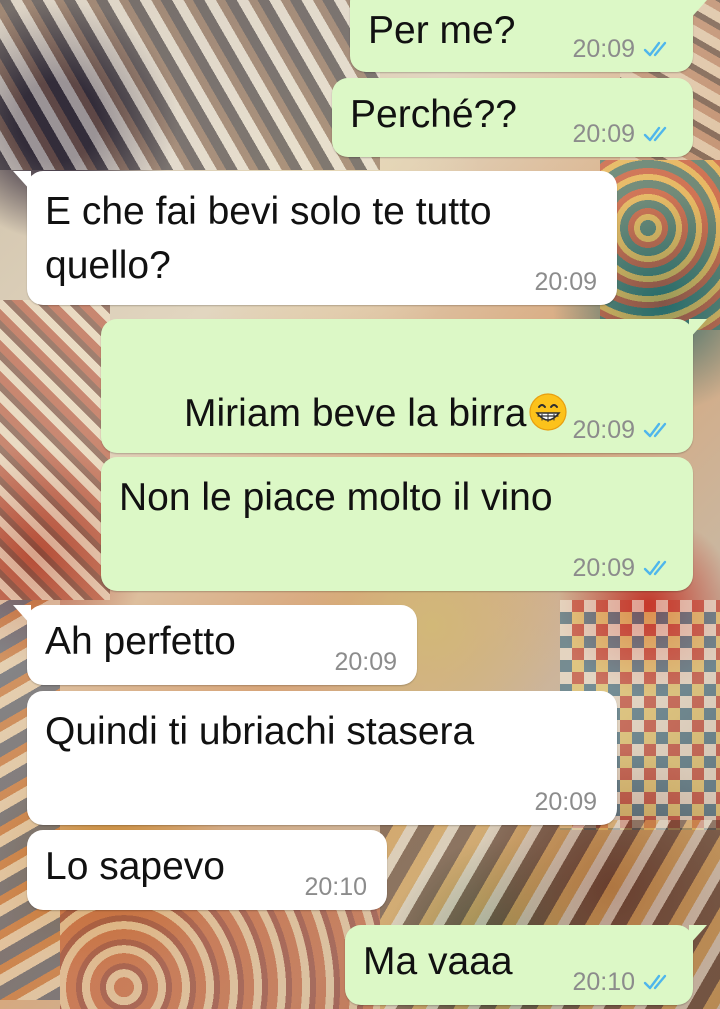 This screenshot has height=1009, width=720. What do you see at coordinates (140, 641) in the screenshot?
I see `message-text: Ah perfetto` at bounding box center [140, 641].